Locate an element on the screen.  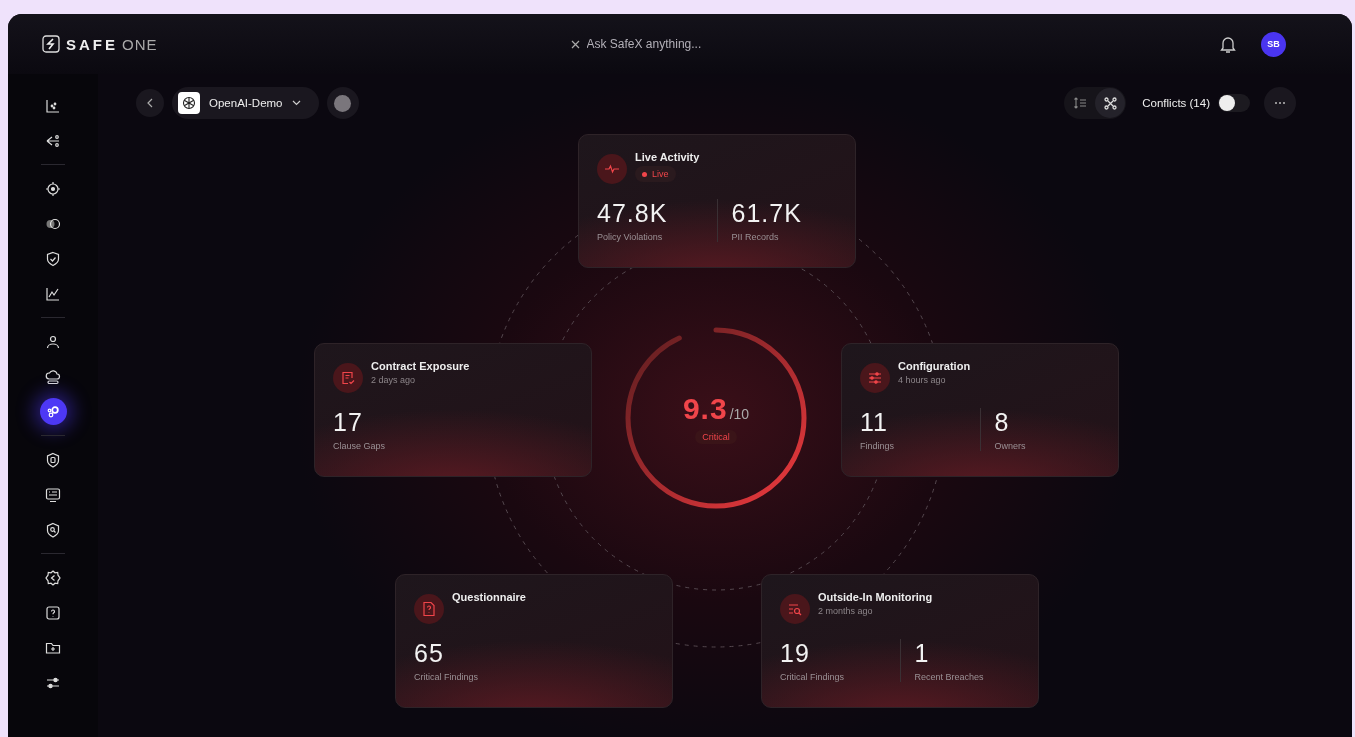
metric-value: 65 is located at coordinates (429, 653).